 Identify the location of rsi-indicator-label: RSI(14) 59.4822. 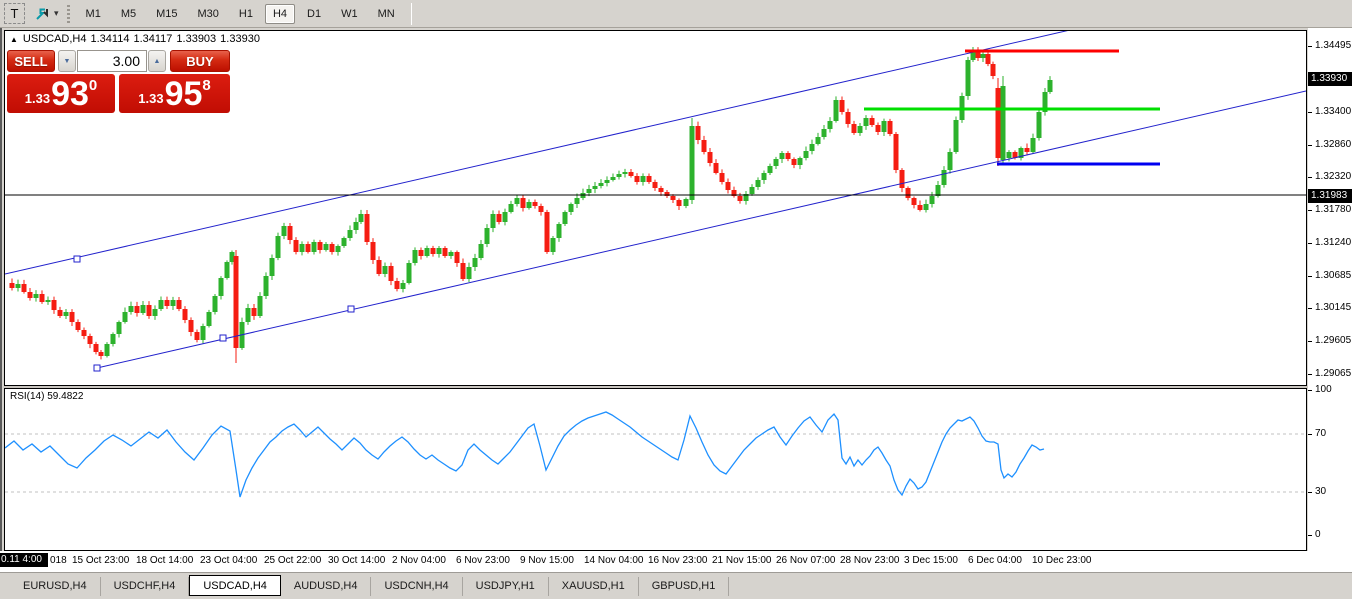
(47, 396).